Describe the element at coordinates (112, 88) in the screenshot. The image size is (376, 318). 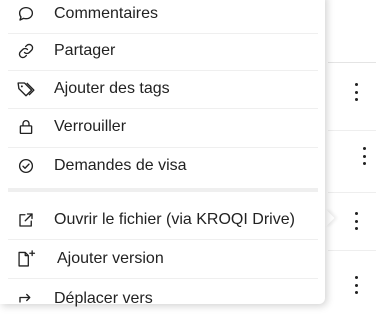
I see `menu-item-label: Ajouter des tags` at that location.